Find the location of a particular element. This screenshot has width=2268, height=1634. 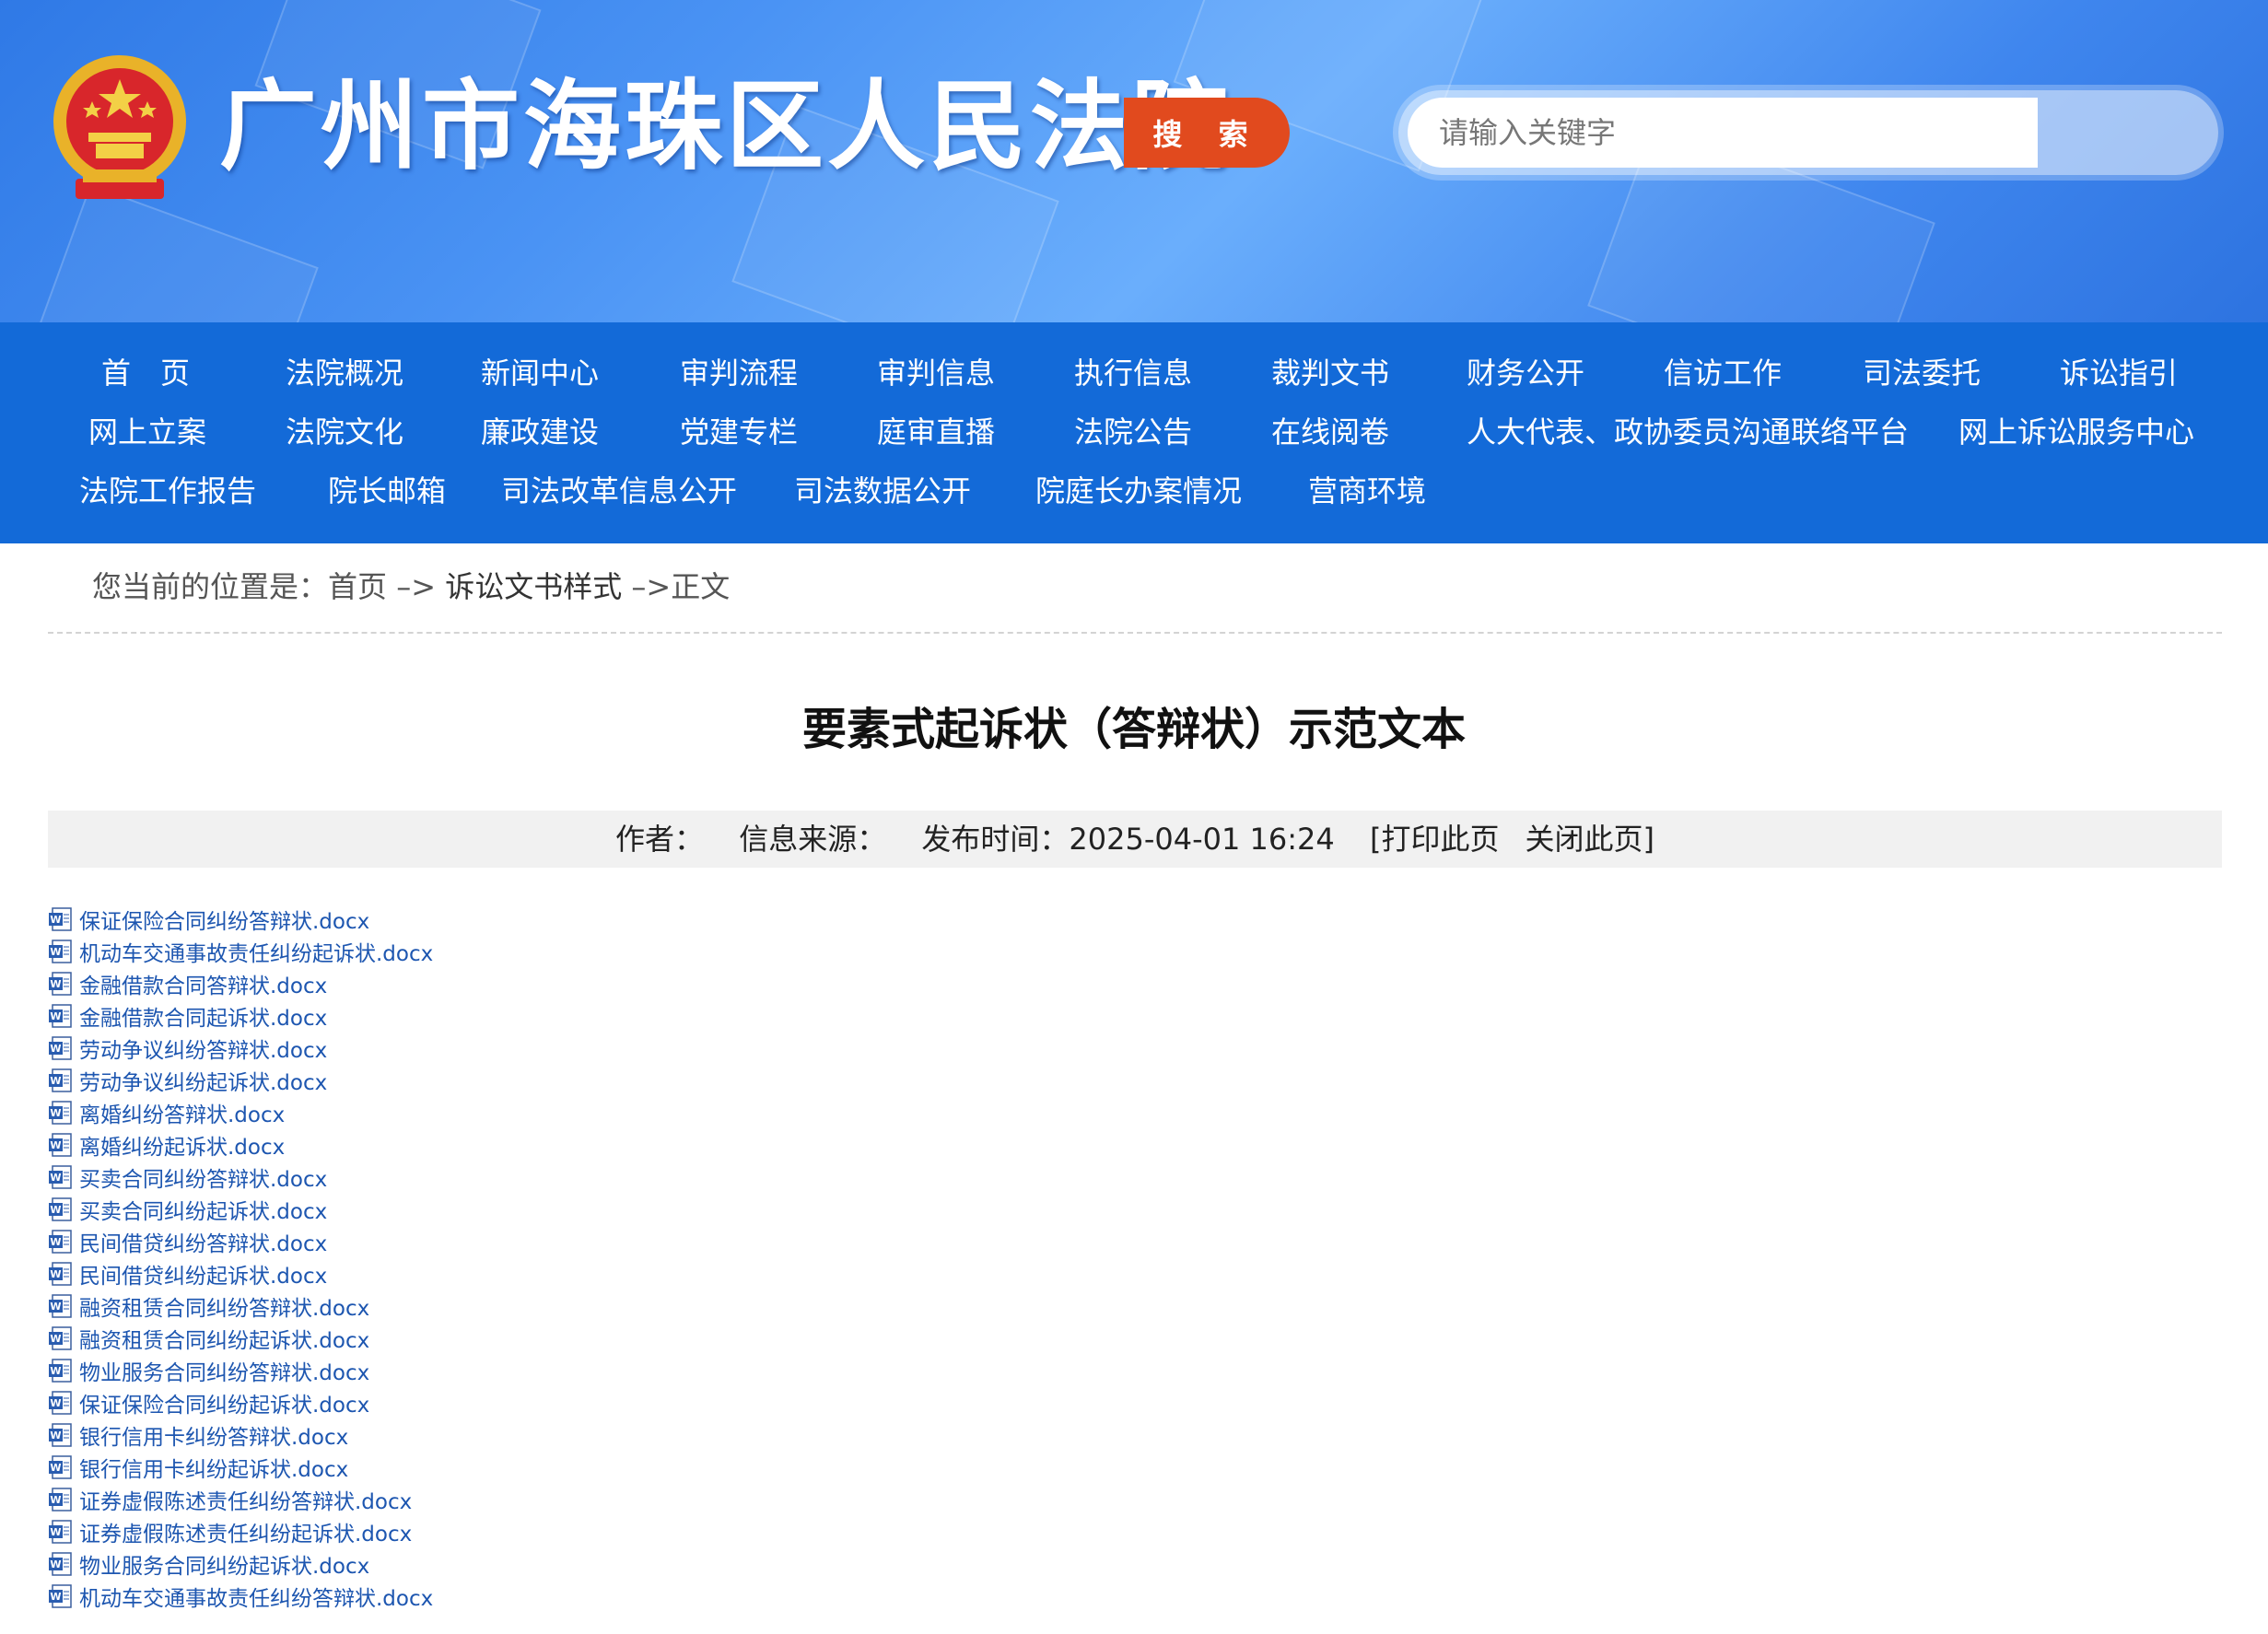

list-item: W 银行信用卡纠纷答辩状.docx is located at coordinates (240, 1434).